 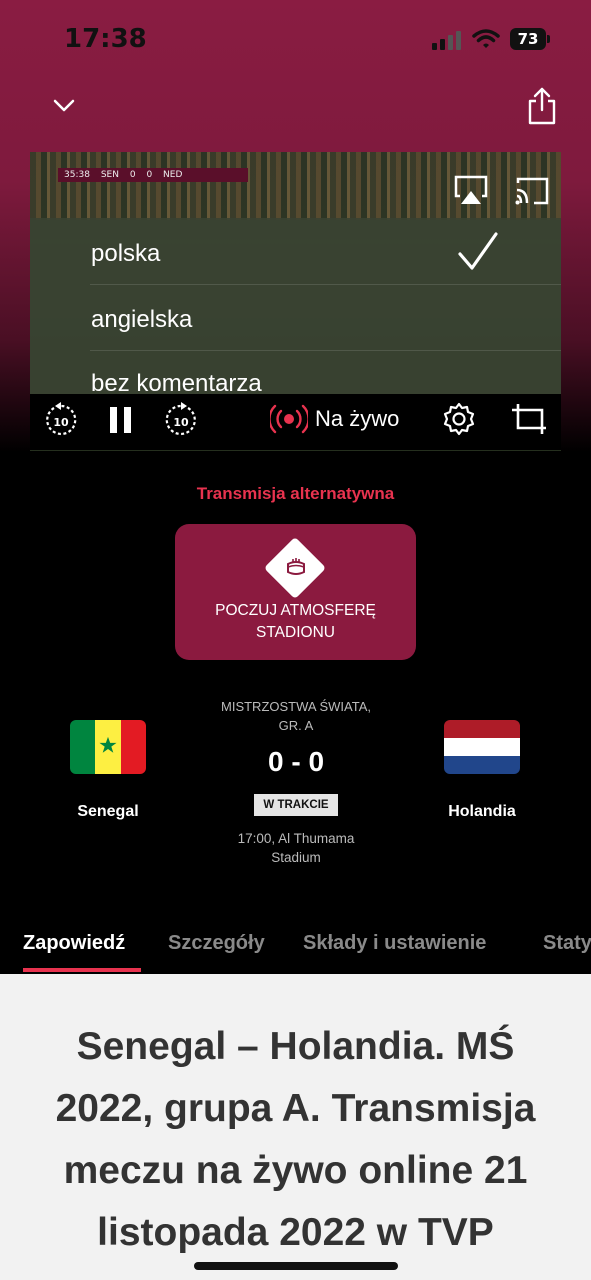 What do you see at coordinates (357, 419) in the screenshot?
I see `live-label: Na żywo` at bounding box center [357, 419].